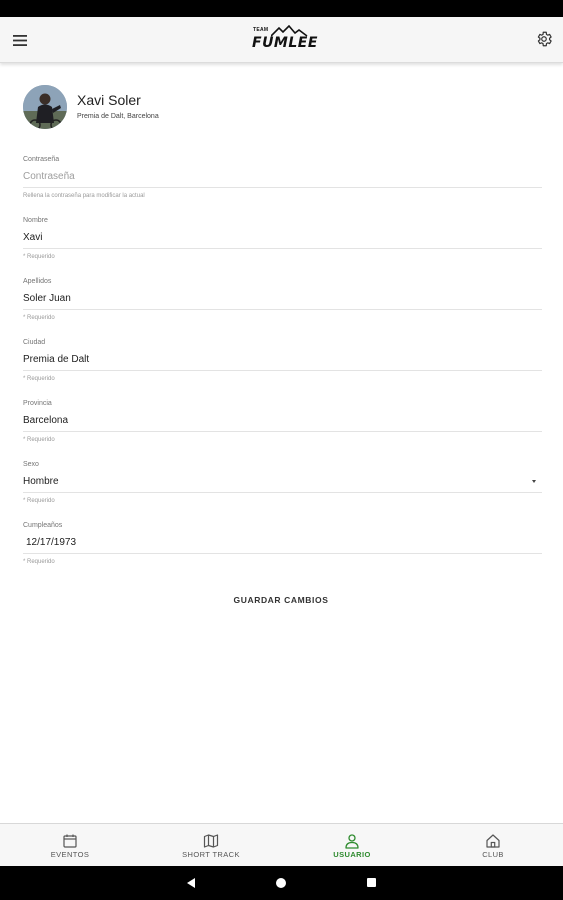  I want to click on provincia-required-hint: * Requerido, so click(39, 440).